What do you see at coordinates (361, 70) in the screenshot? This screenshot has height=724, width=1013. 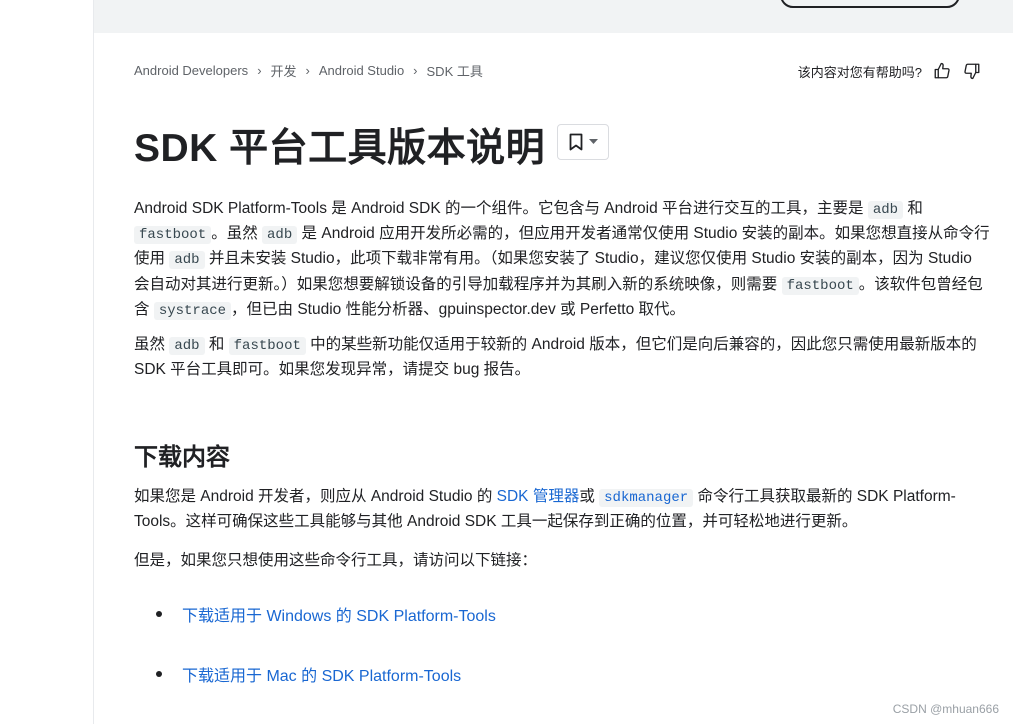 I see `breadcrumb-item: Android Studio` at bounding box center [361, 70].